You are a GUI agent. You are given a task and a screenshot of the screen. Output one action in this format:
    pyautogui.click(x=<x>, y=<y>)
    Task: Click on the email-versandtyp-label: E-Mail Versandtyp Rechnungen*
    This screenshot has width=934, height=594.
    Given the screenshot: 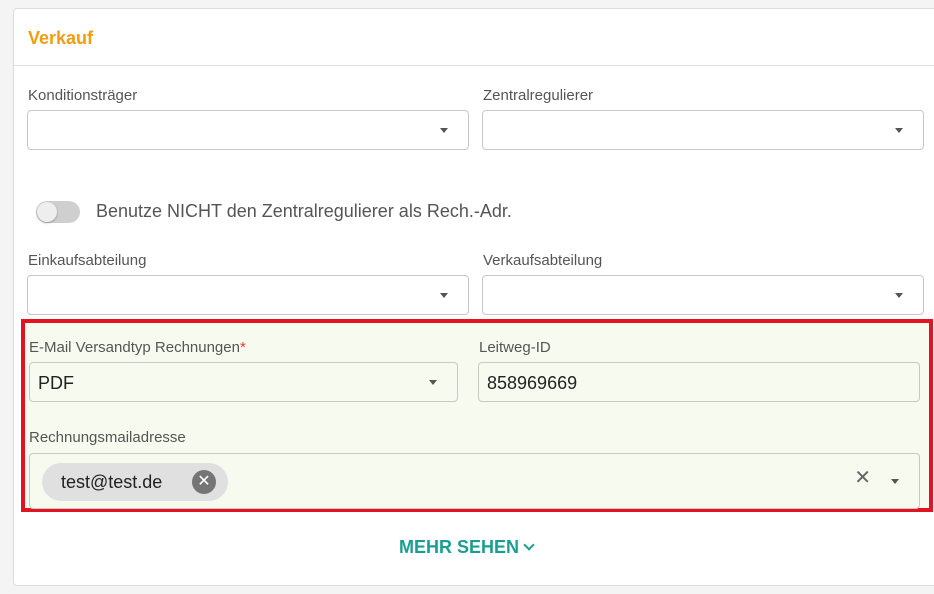 What is the action you would take?
    pyautogui.click(x=137, y=347)
    